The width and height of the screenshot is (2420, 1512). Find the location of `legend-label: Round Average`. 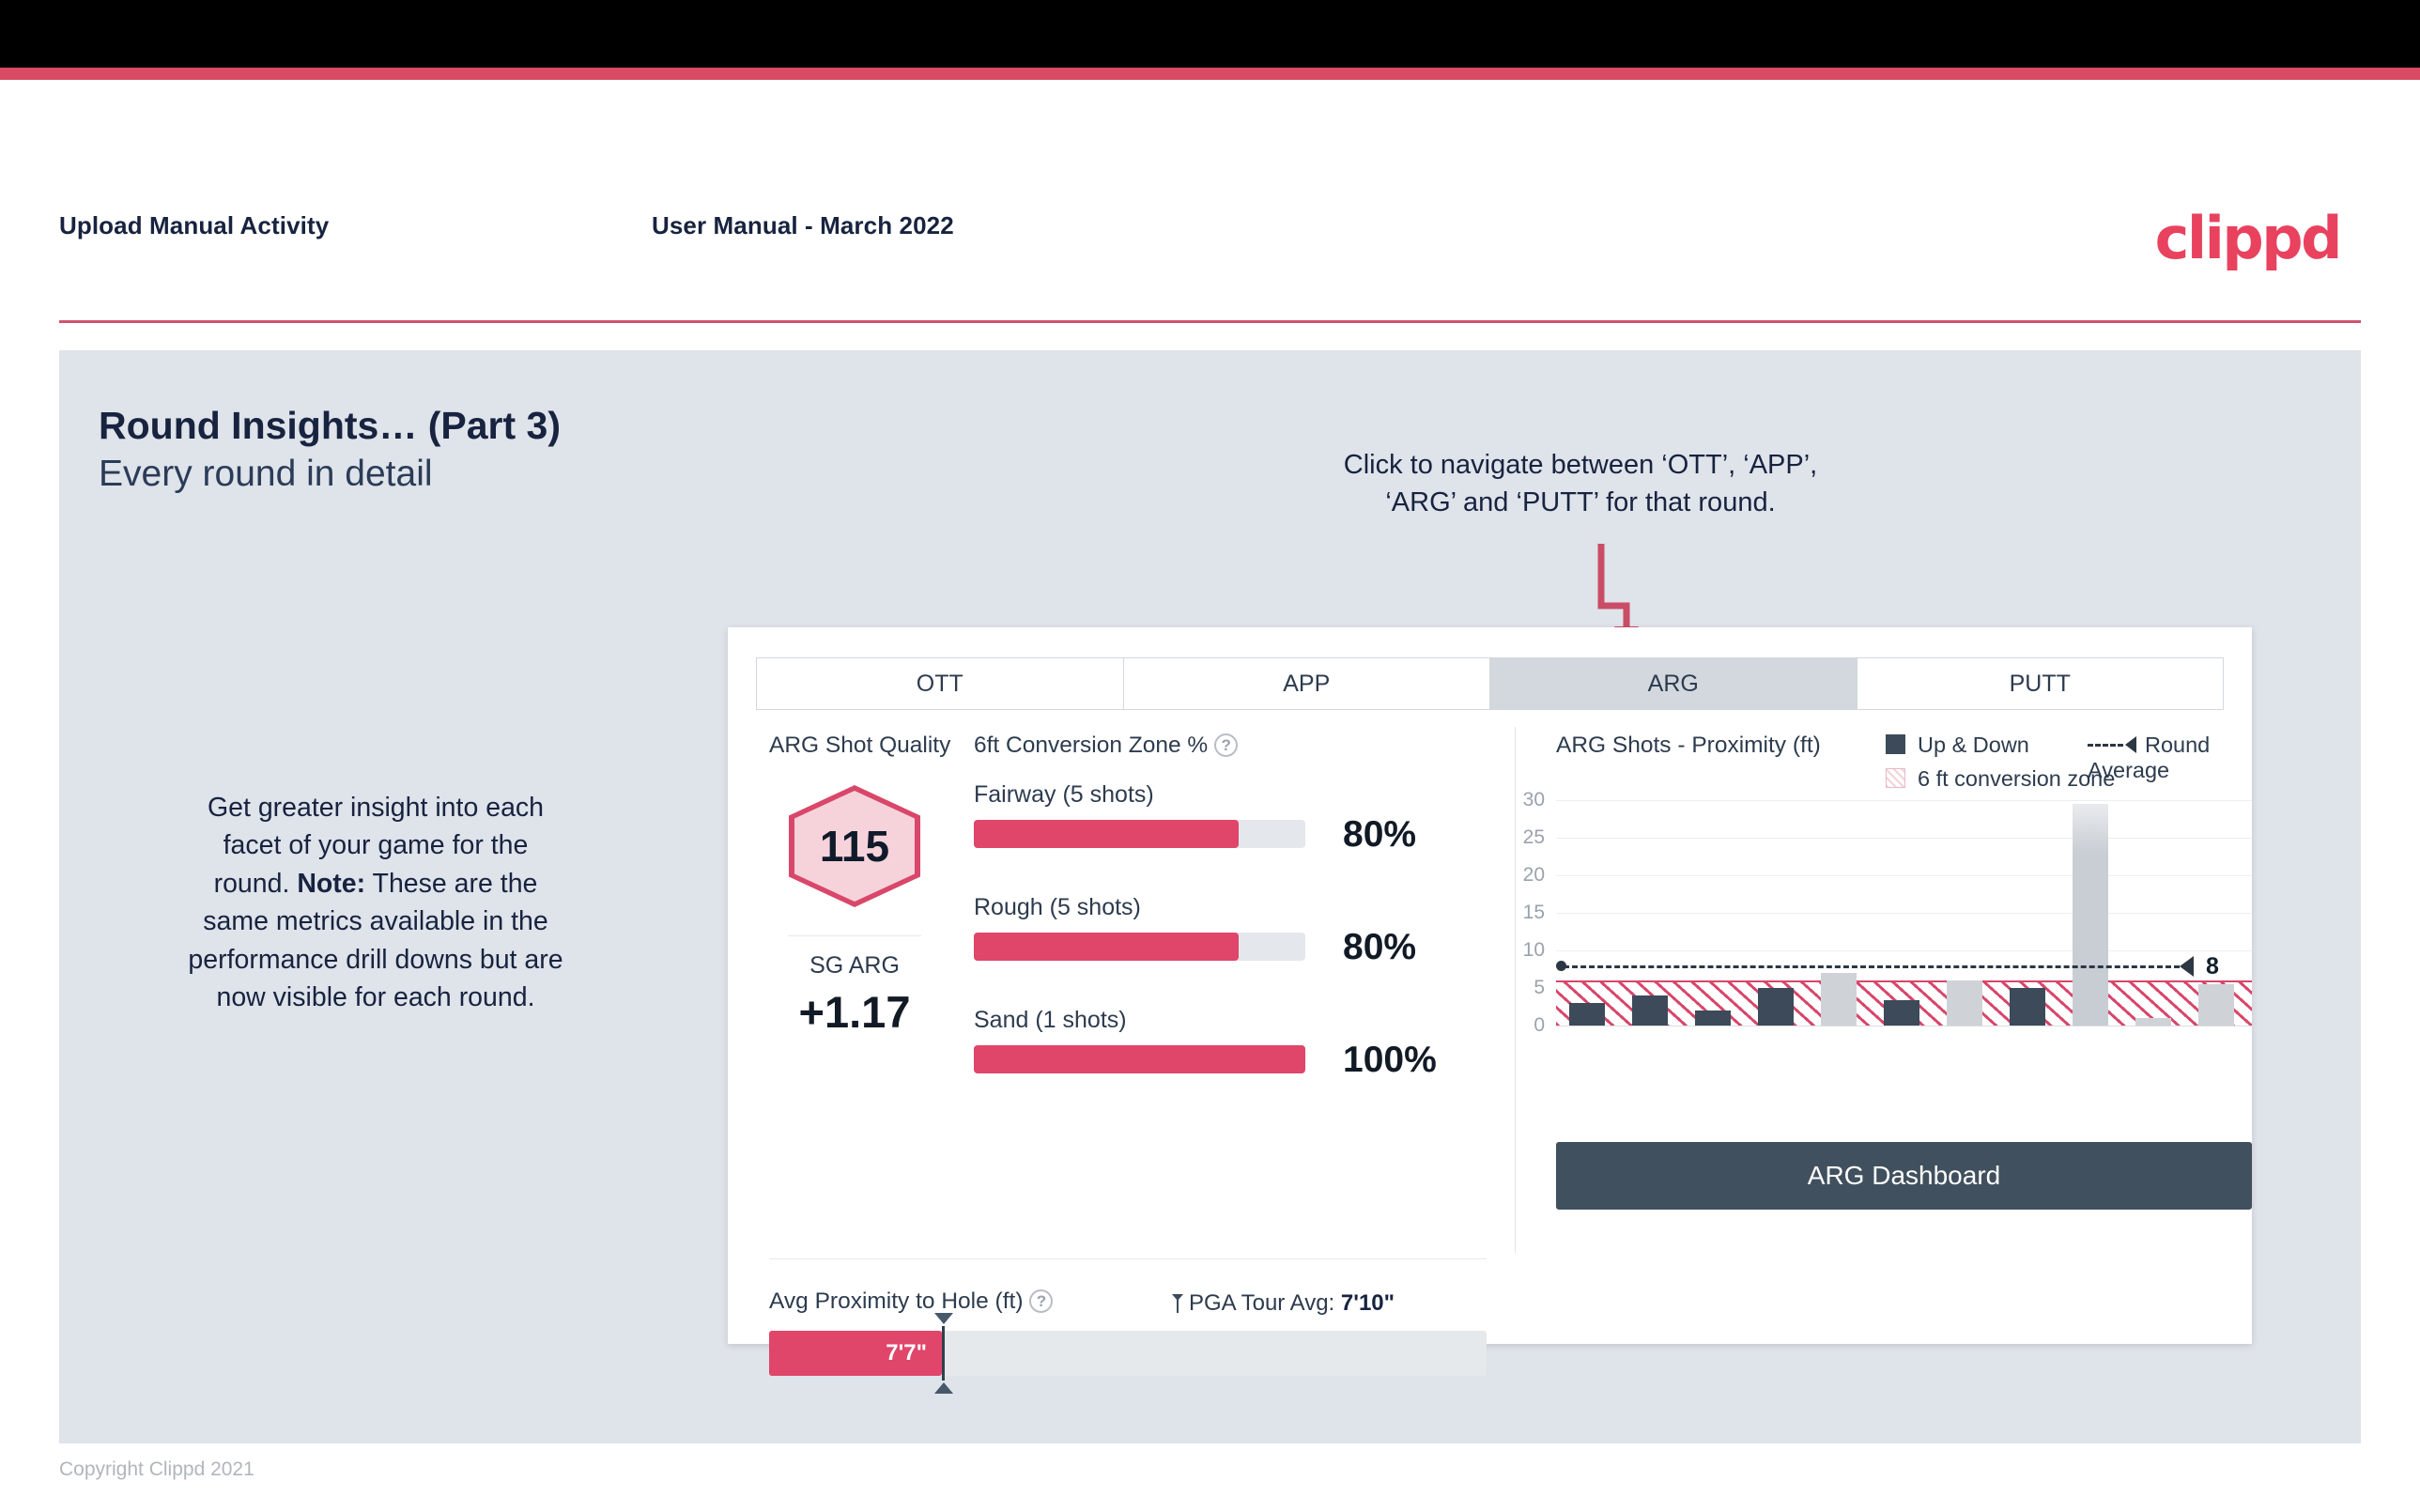

legend-label: Round Average is located at coordinates (2149, 758).